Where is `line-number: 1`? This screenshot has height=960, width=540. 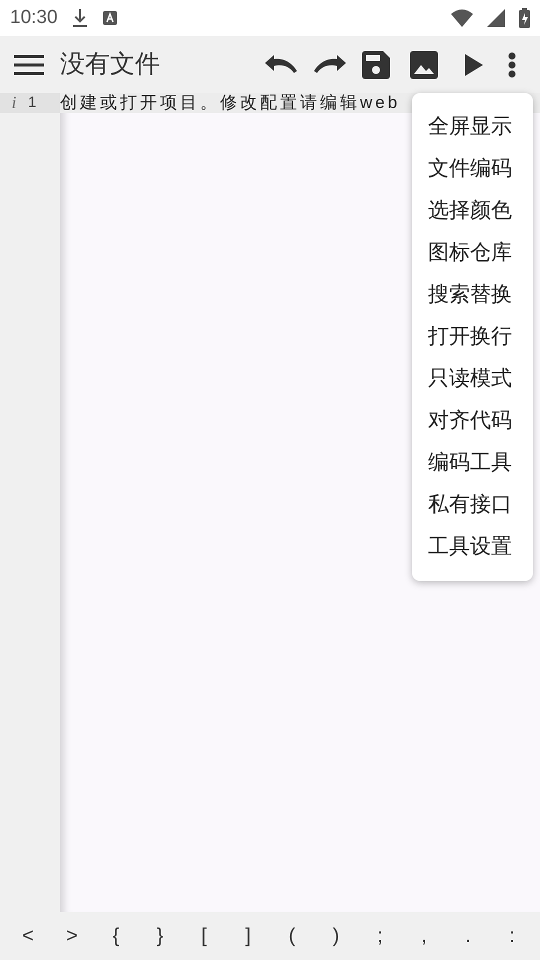 line-number: 1 is located at coordinates (32, 102).